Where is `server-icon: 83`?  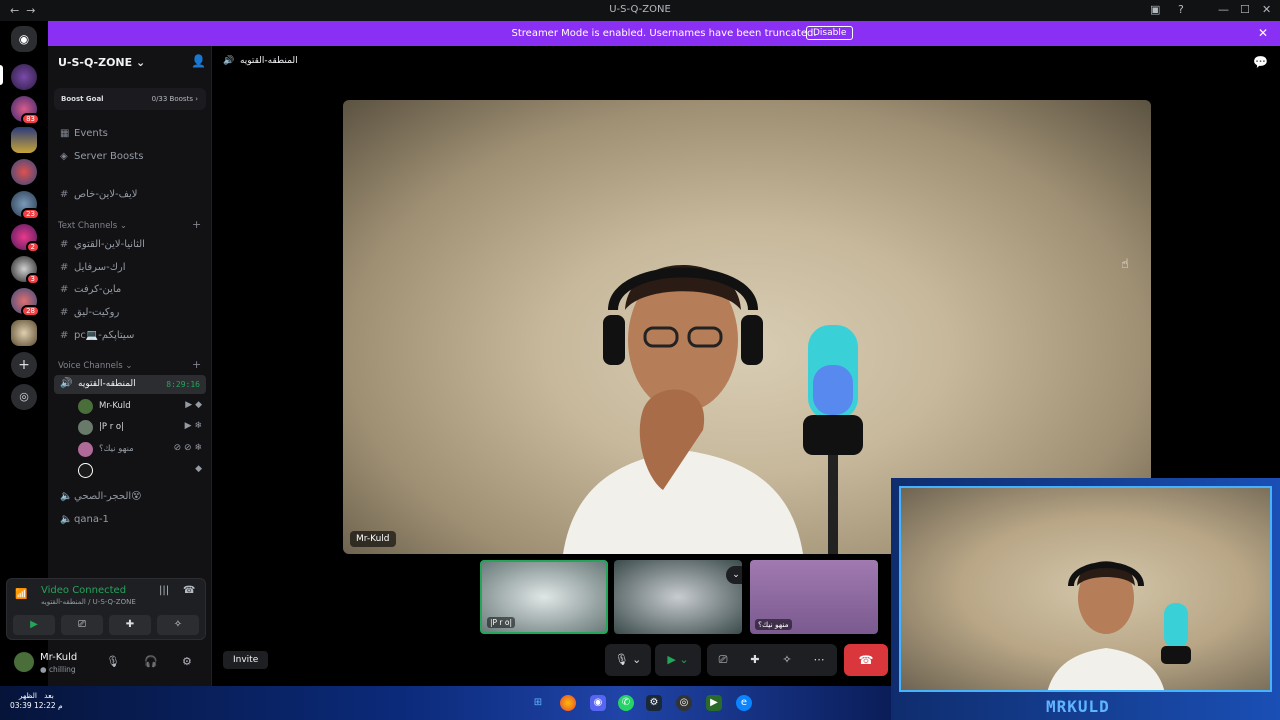 server-icon: 83 is located at coordinates (25, 110).